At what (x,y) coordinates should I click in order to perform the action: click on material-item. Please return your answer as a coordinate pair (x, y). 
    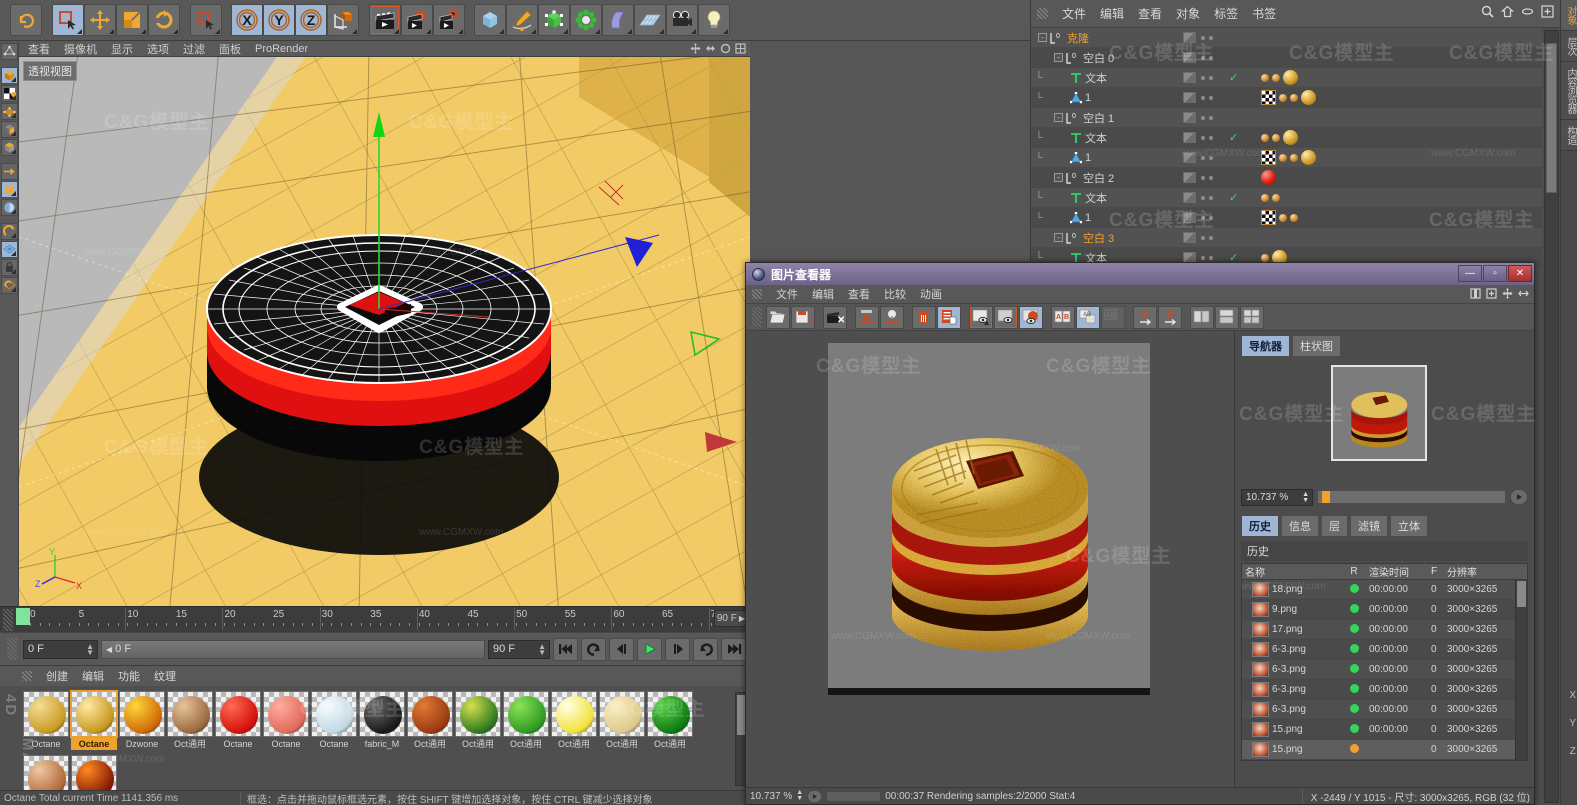
    Looking at the image, I should click on (46, 772).